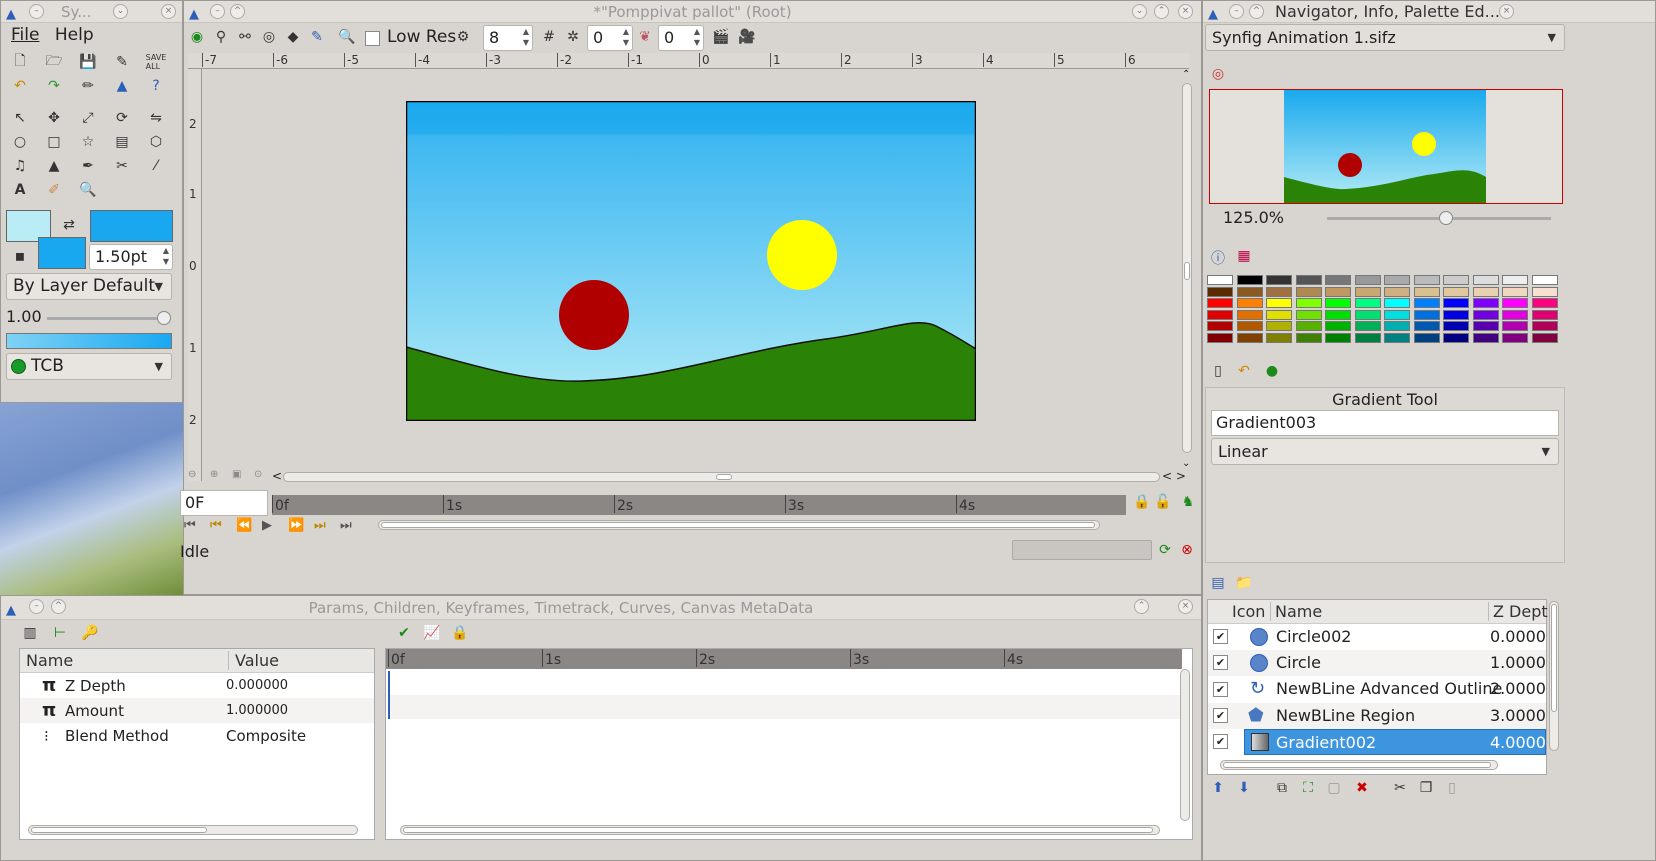 Image resolution: width=1656 pixels, height=861 pixels. I want to click on sketch-tool-icon: ✐, so click(54, 190).